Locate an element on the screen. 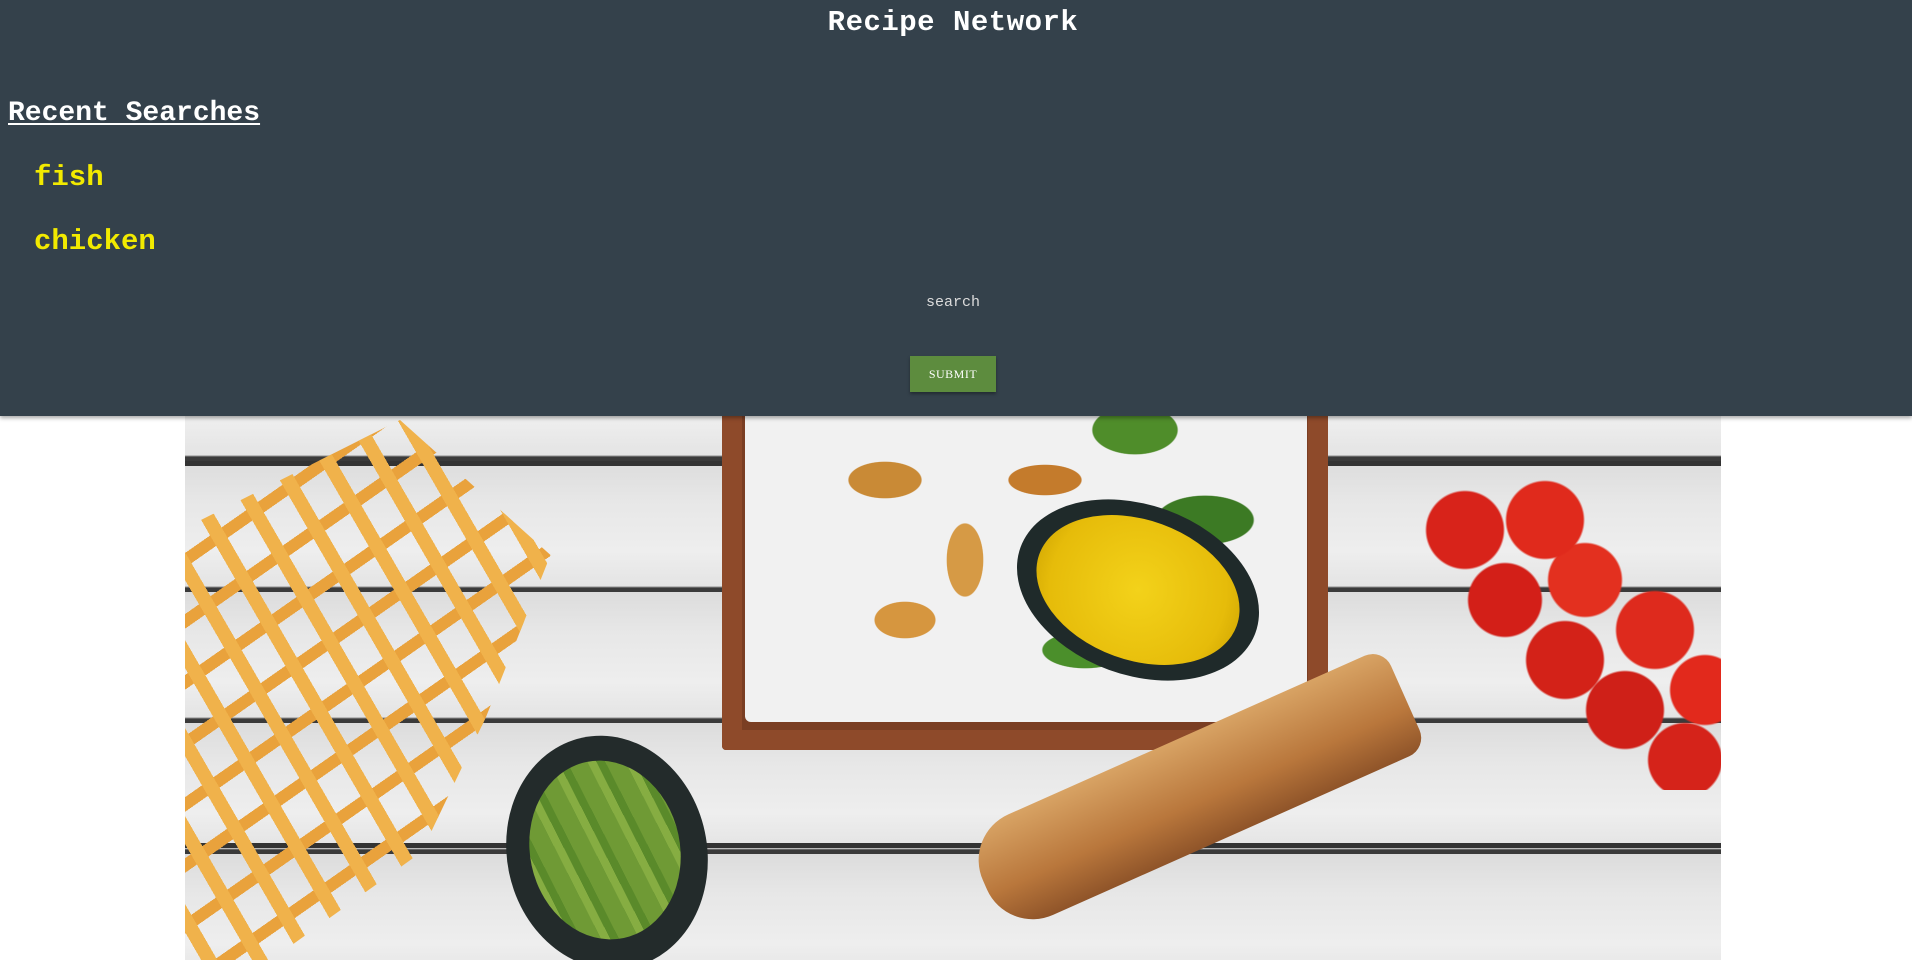  recent-search-item-chicken: chicken is located at coordinates (95, 241).